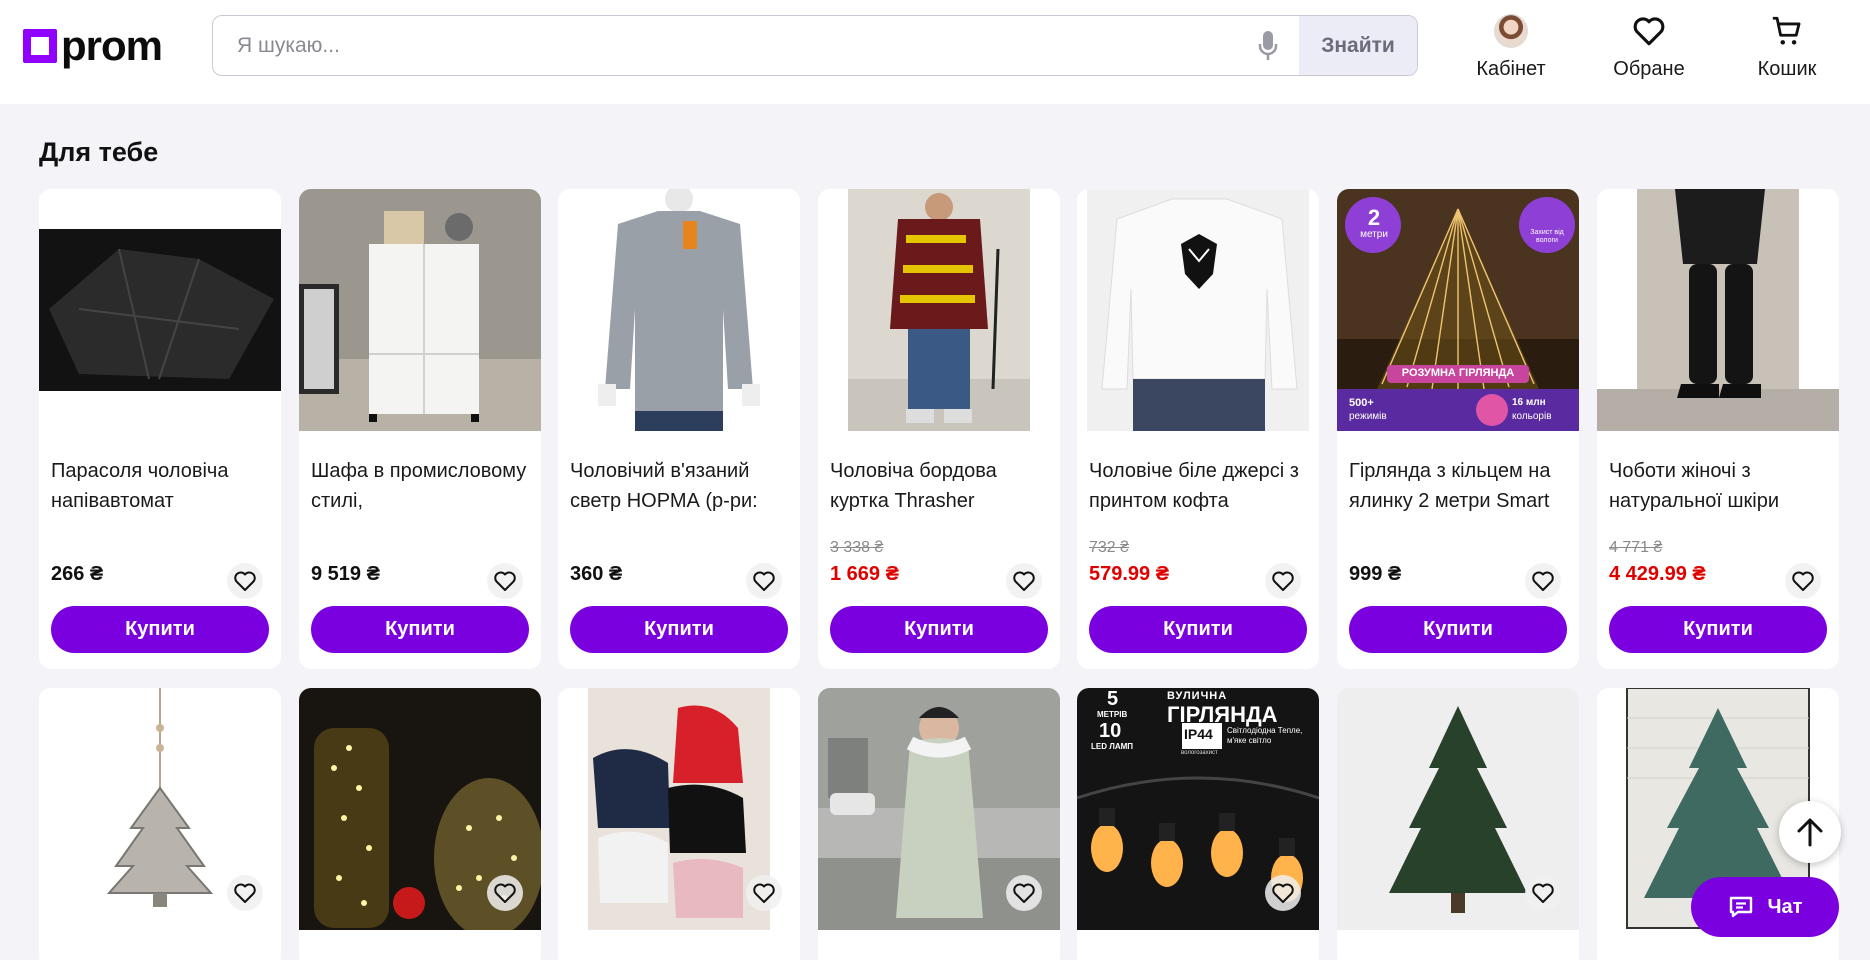 The width and height of the screenshot is (1870, 960). I want to click on favorites-label: Обране, so click(1649, 69).